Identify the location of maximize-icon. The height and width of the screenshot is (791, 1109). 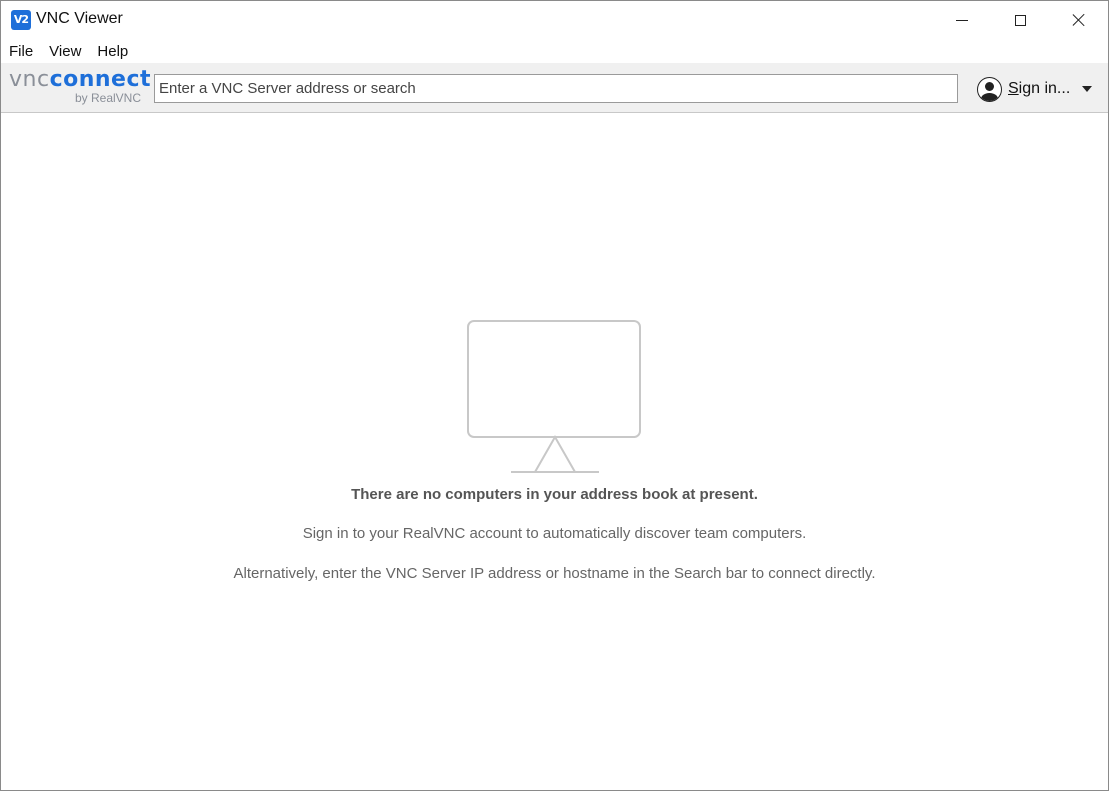
(1020, 20).